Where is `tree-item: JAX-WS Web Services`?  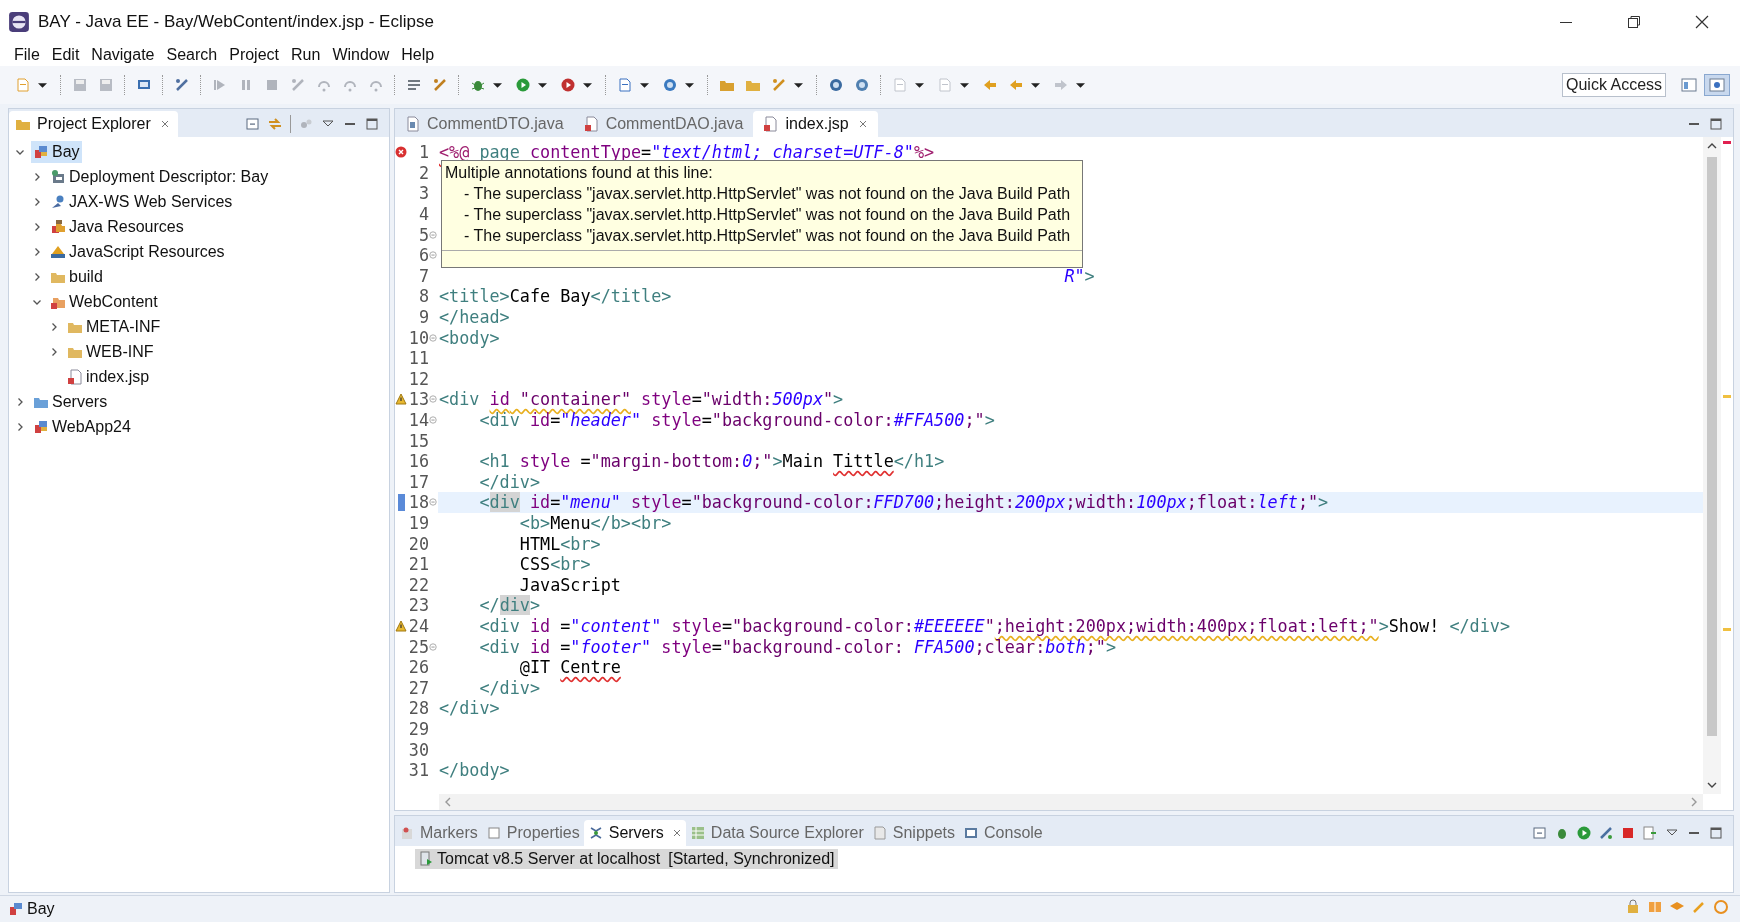
tree-item: JAX-WS Web Services is located at coordinates (141, 201).